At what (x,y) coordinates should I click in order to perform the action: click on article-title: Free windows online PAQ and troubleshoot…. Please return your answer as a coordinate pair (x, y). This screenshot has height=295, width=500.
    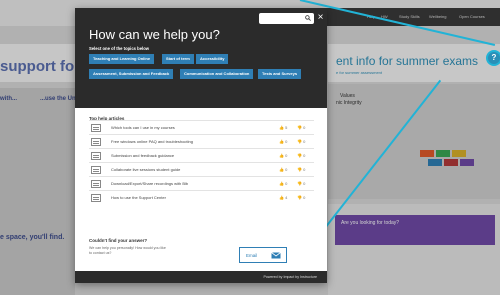
    Looking at the image, I should click on (152, 141).